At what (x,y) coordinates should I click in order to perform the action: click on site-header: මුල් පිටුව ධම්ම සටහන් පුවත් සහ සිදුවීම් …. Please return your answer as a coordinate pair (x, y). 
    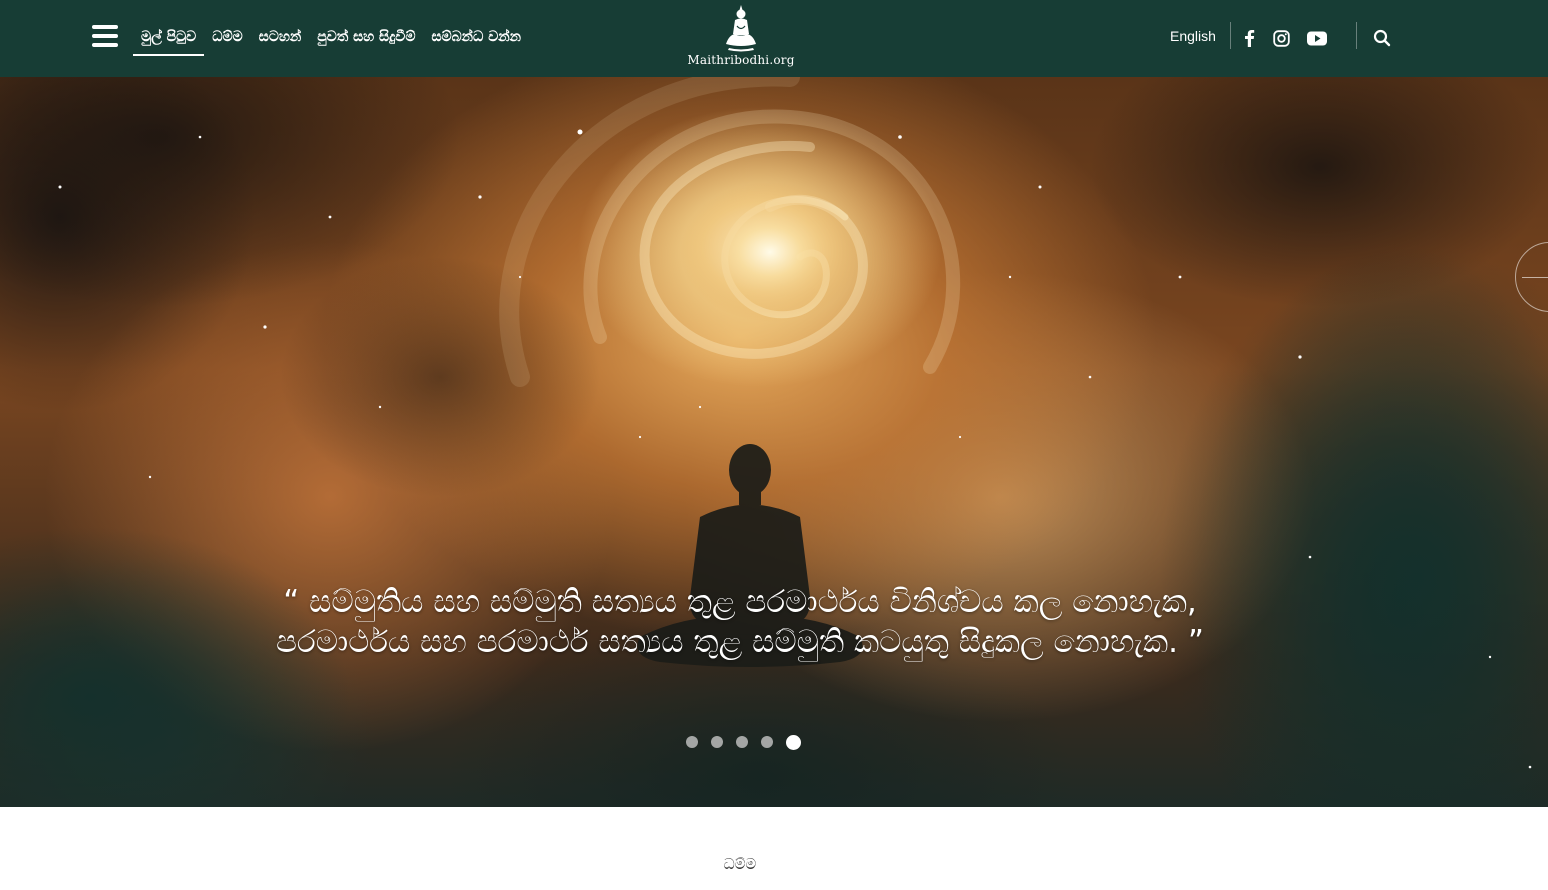
    Looking at the image, I should click on (774, 38).